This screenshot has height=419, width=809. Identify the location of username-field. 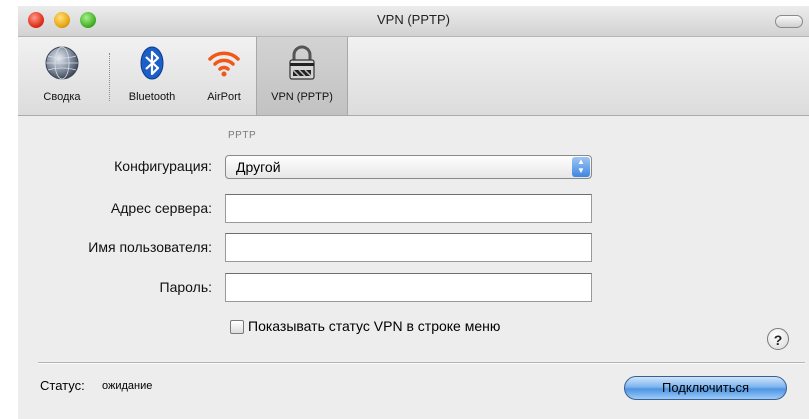
(408, 247).